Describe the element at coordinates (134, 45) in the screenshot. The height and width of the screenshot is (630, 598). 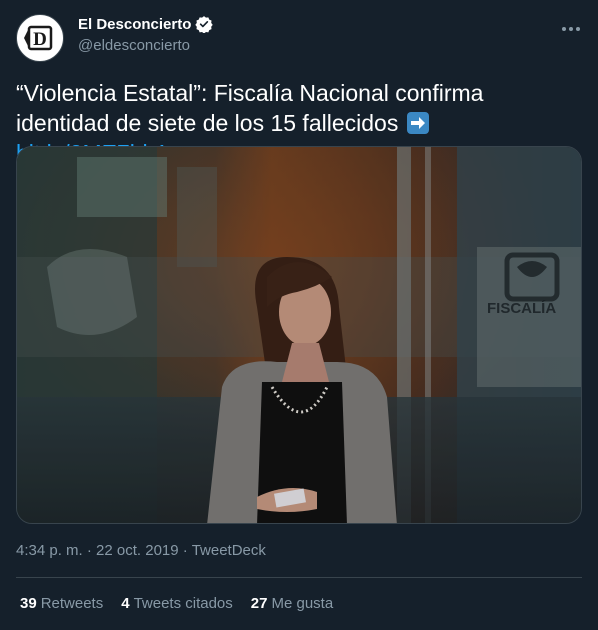
I see `account-handle: @eldesconcierto` at that location.